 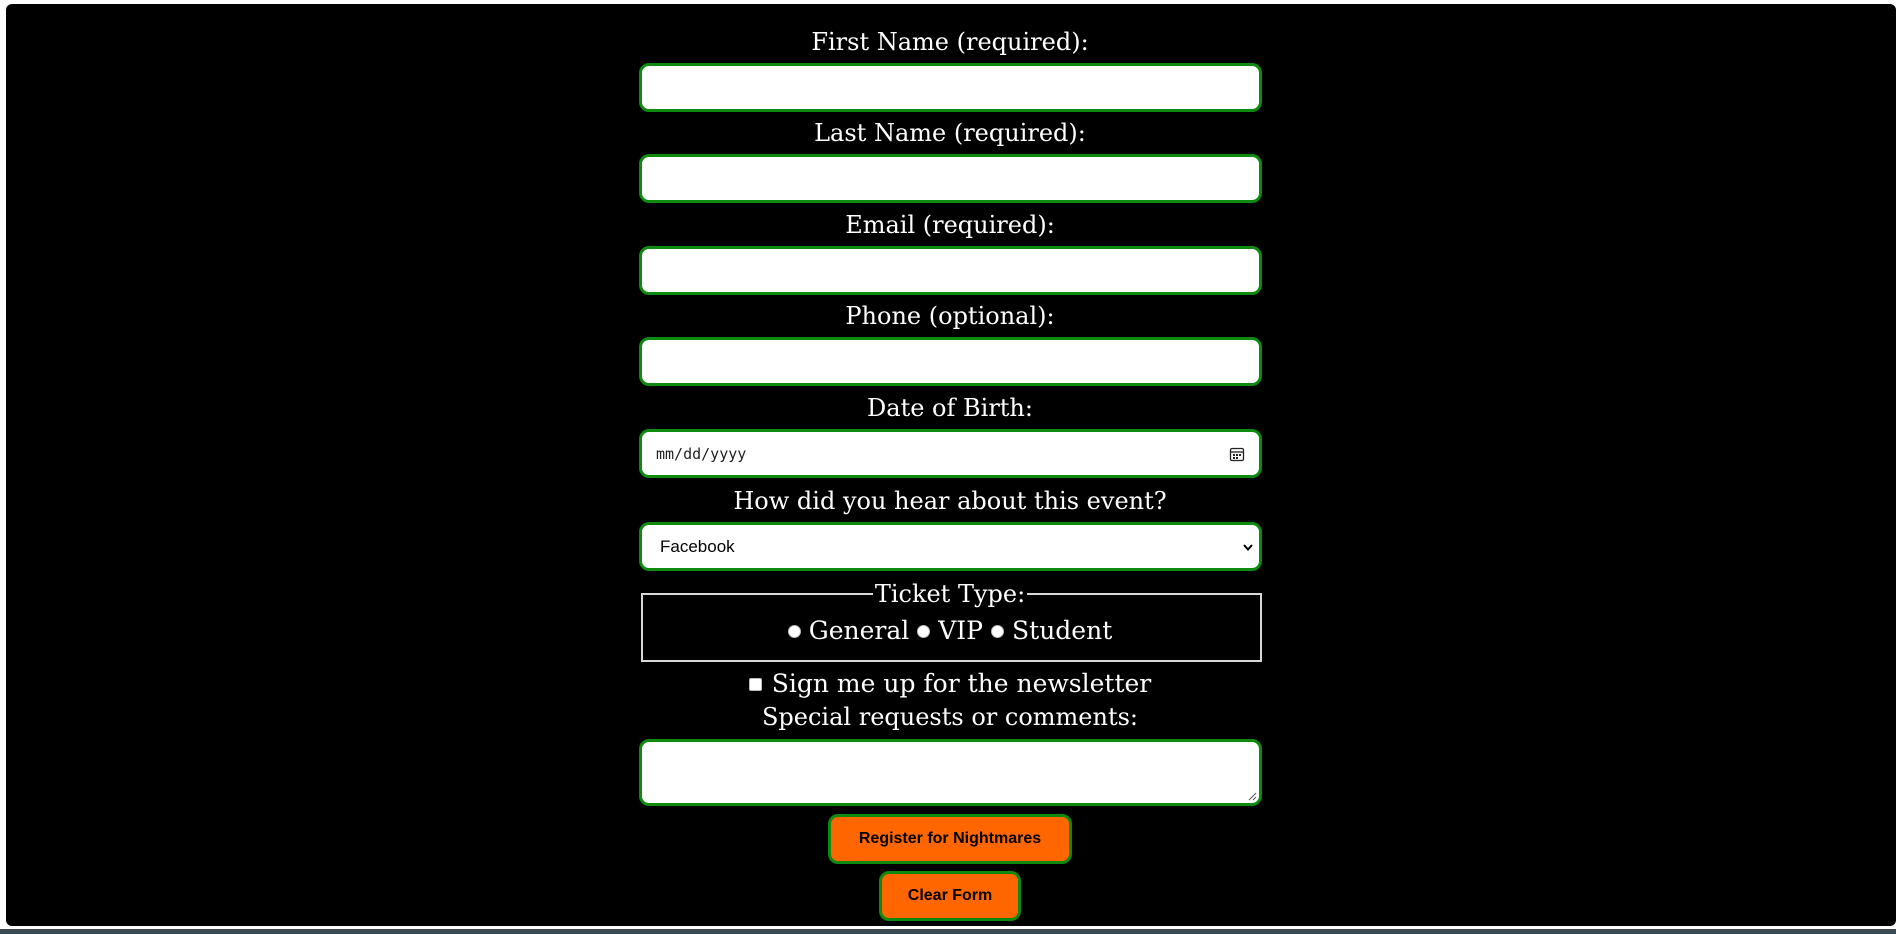 What do you see at coordinates (950, 133) in the screenshot?
I see `last-name-label: Last Name (required):` at bounding box center [950, 133].